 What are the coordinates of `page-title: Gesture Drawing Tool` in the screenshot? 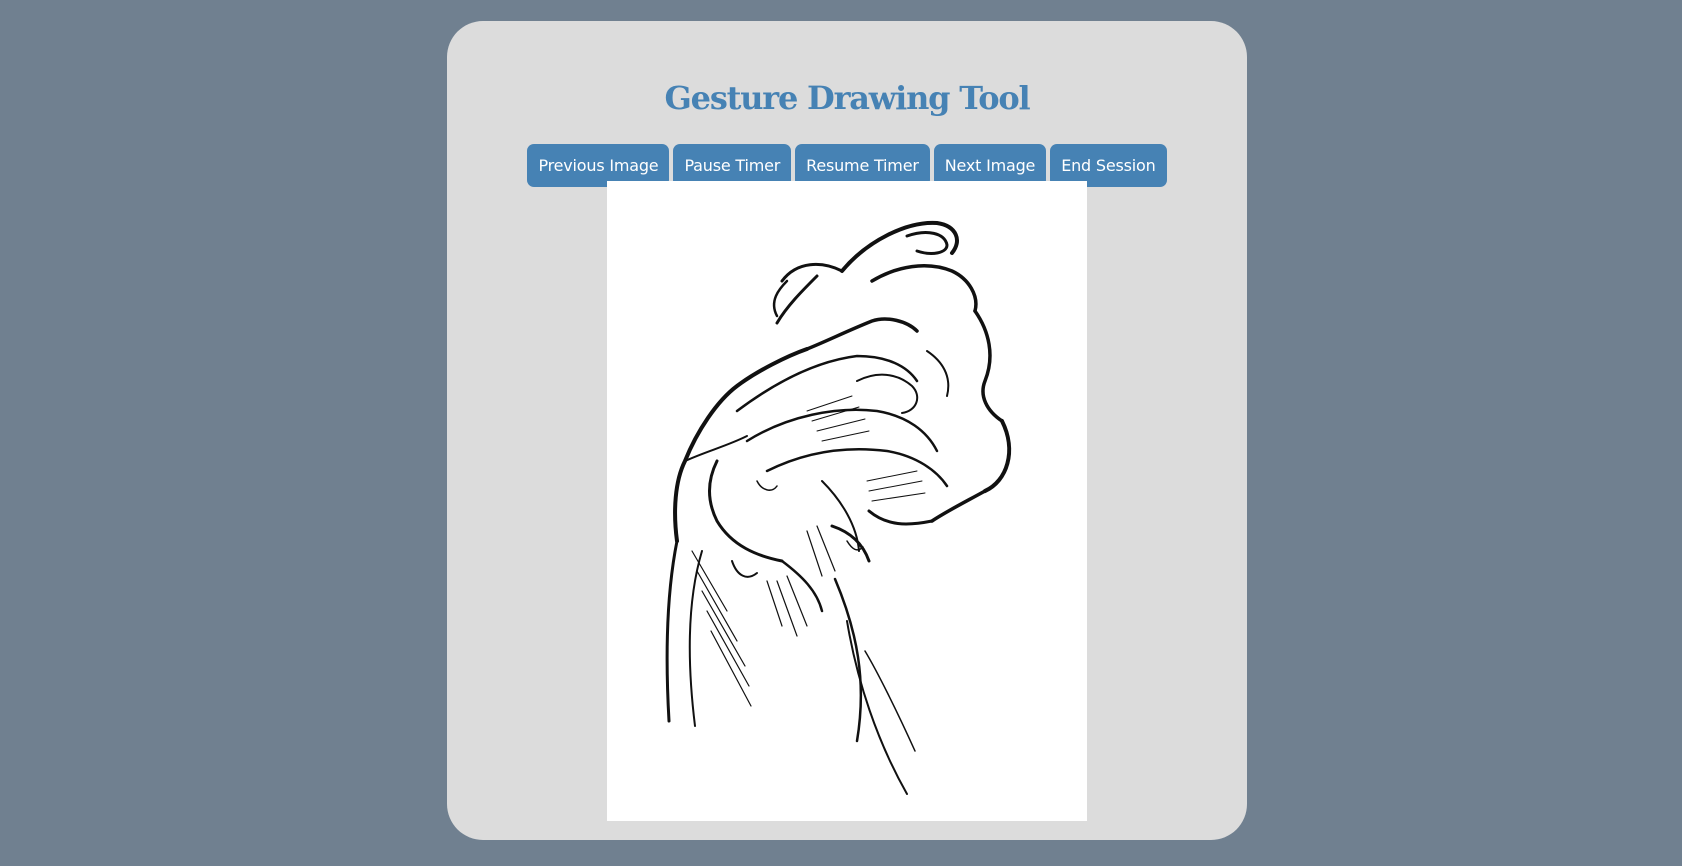 It's located at (847, 98).